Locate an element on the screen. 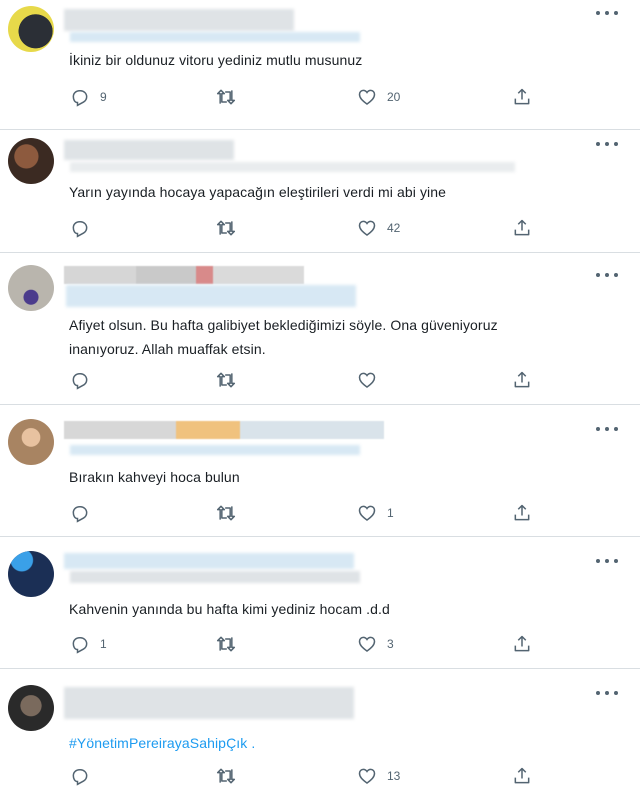 The width and height of the screenshot is (640, 805). like-count: 3 is located at coordinates (390, 644).